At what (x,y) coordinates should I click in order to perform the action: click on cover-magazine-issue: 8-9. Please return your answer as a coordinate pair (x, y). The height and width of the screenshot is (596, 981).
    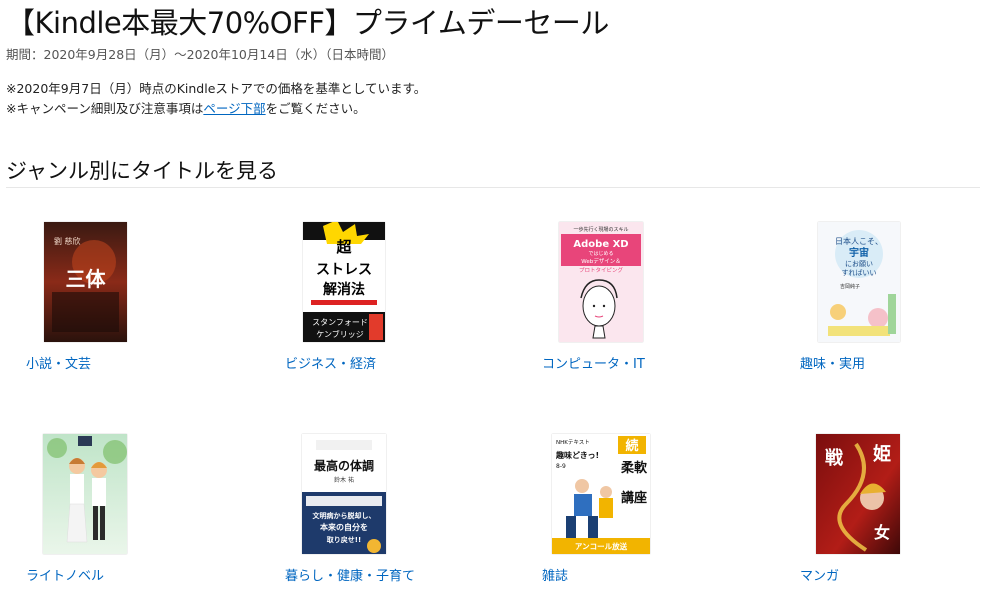
    Looking at the image, I should click on (561, 466).